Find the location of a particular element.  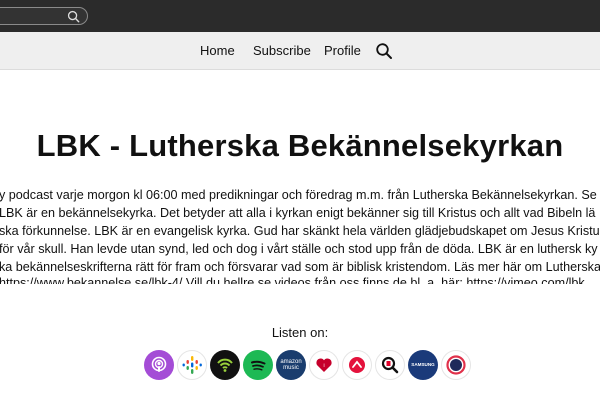

platform-links: amazon music i SAMSUNG is located at coordinates (305, 367).